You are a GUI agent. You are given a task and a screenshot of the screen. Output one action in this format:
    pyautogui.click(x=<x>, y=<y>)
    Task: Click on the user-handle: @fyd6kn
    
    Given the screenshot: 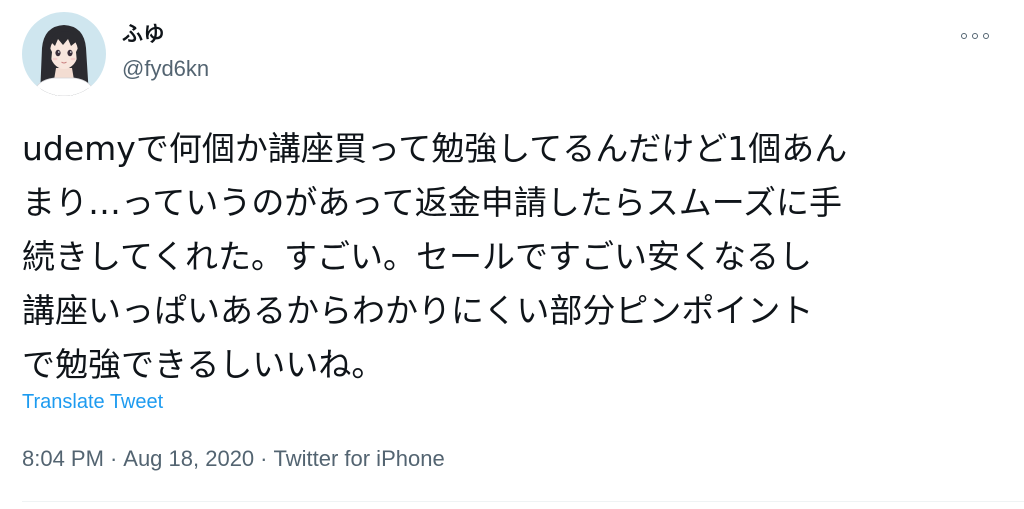 What is the action you would take?
    pyautogui.click(x=165, y=69)
    